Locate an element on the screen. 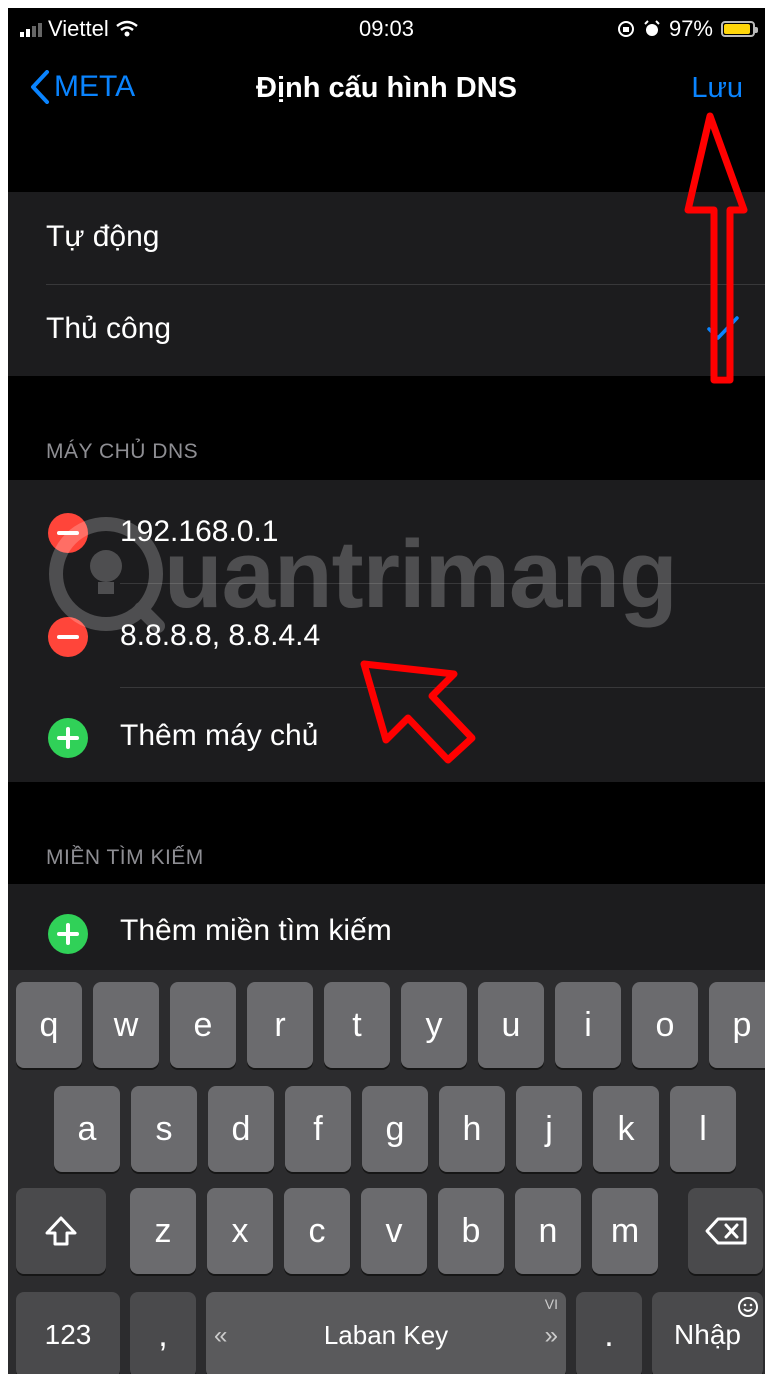 Image resolution: width=771 pixels, height=1378 pixels. red-diagonal-arrow-icon is located at coordinates (418, 712).